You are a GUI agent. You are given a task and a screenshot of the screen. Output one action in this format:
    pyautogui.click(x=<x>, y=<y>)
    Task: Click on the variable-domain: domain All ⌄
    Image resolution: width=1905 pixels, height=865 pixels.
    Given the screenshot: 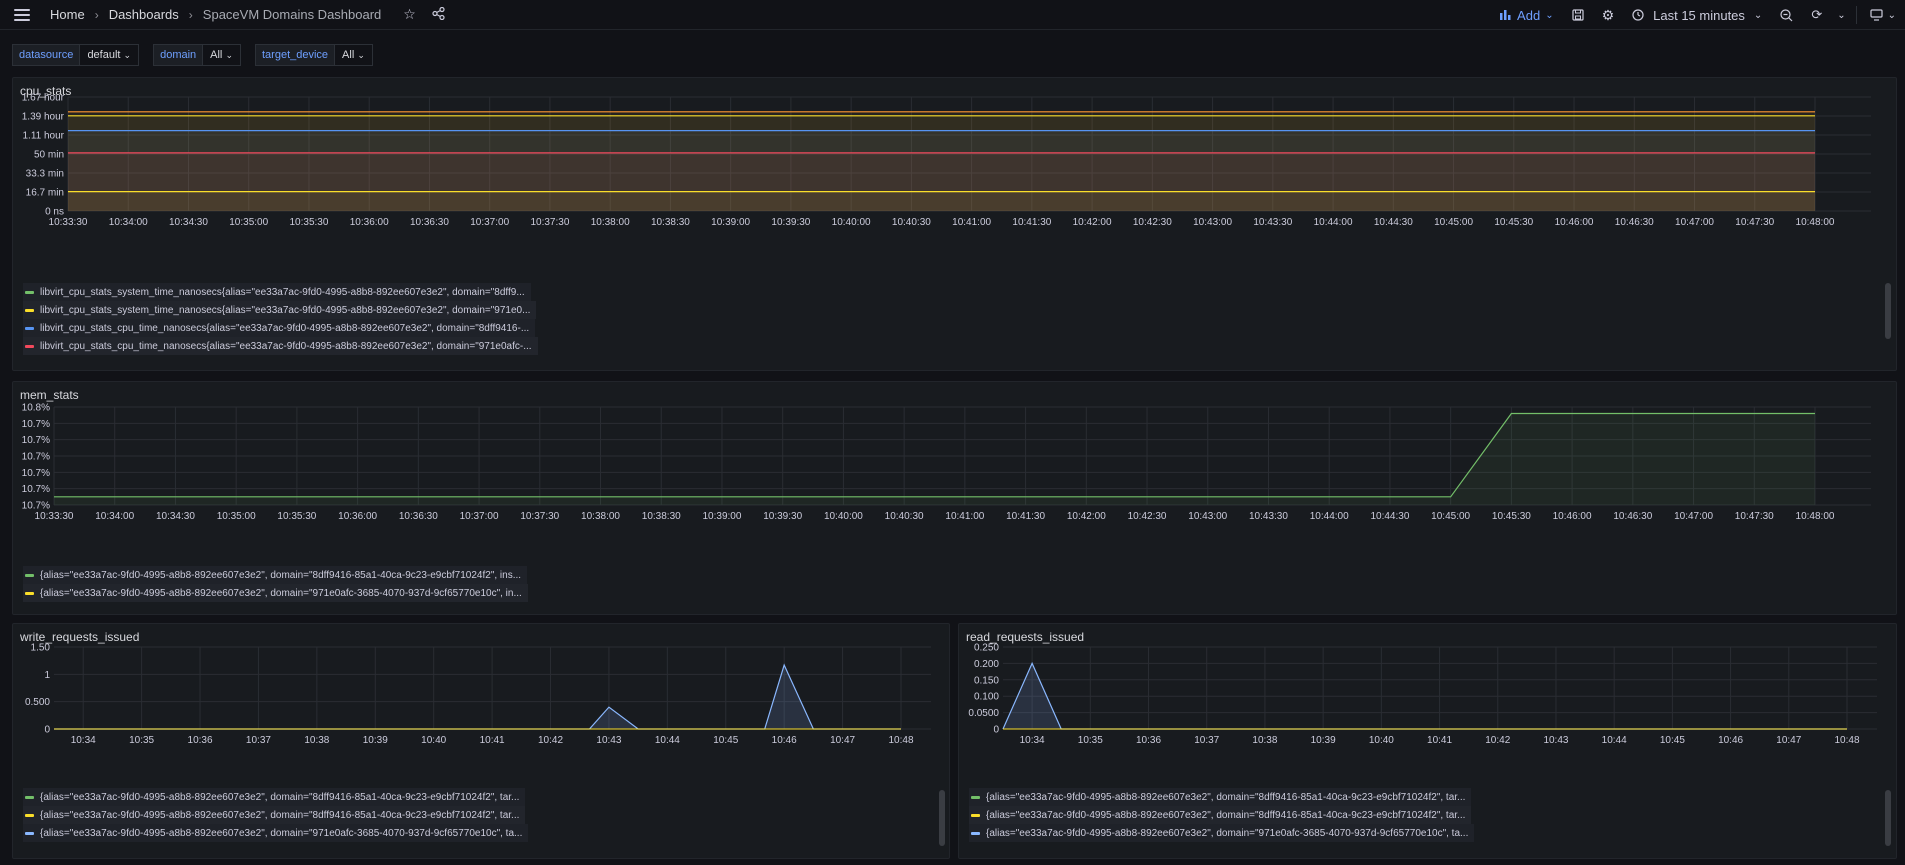 What is the action you would take?
    pyautogui.click(x=197, y=55)
    